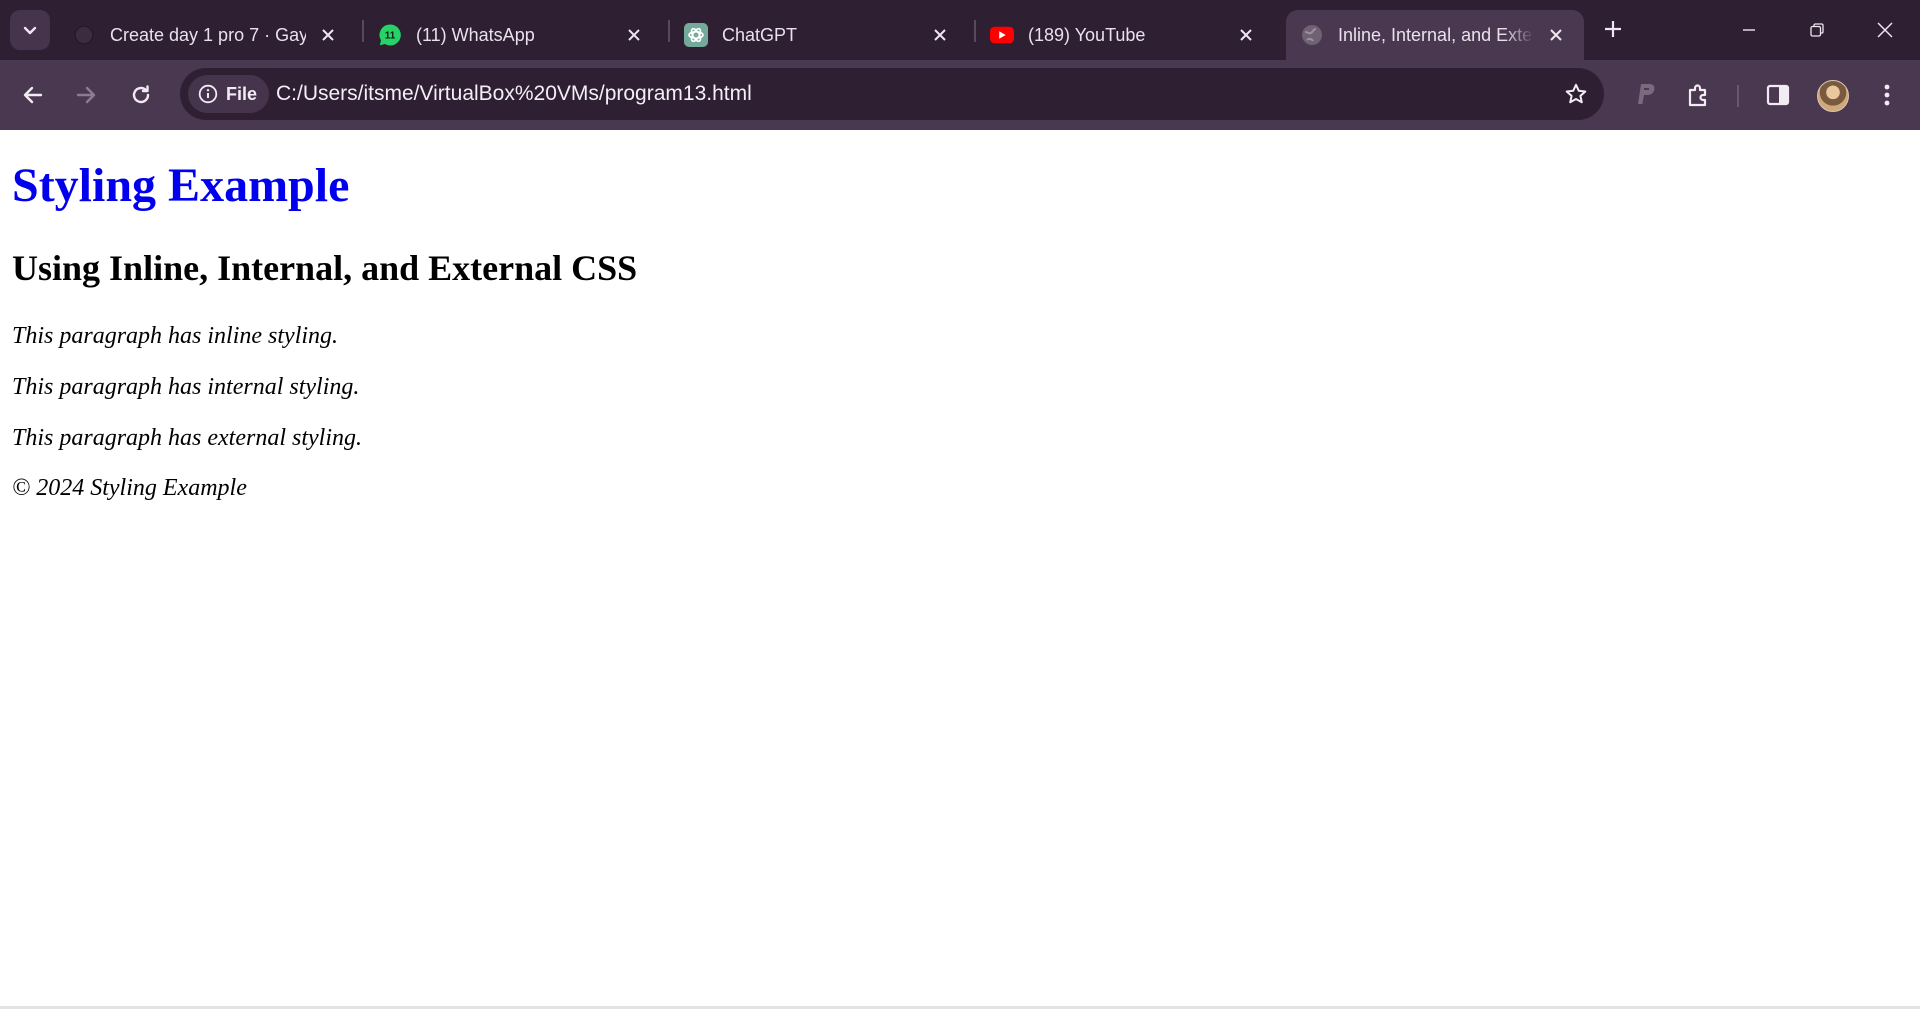 This screenshot has height=1009, width=1920. What do you see at coordinates (325, 268) in the screenshot?
I see `page-subheading: Using Inline, Internal, and External CSS` at bounding box center [325, 268].